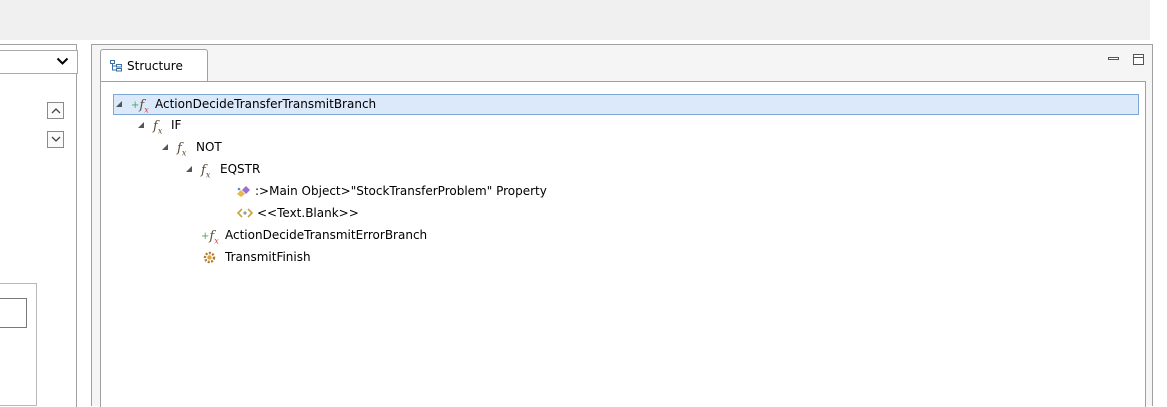 The height and width of the screenshot is (407, 1167). What do you see at coordinates (176, 125) in the screenshot?
I see `tree-item-label: IF` at bounding box center [176, 125].